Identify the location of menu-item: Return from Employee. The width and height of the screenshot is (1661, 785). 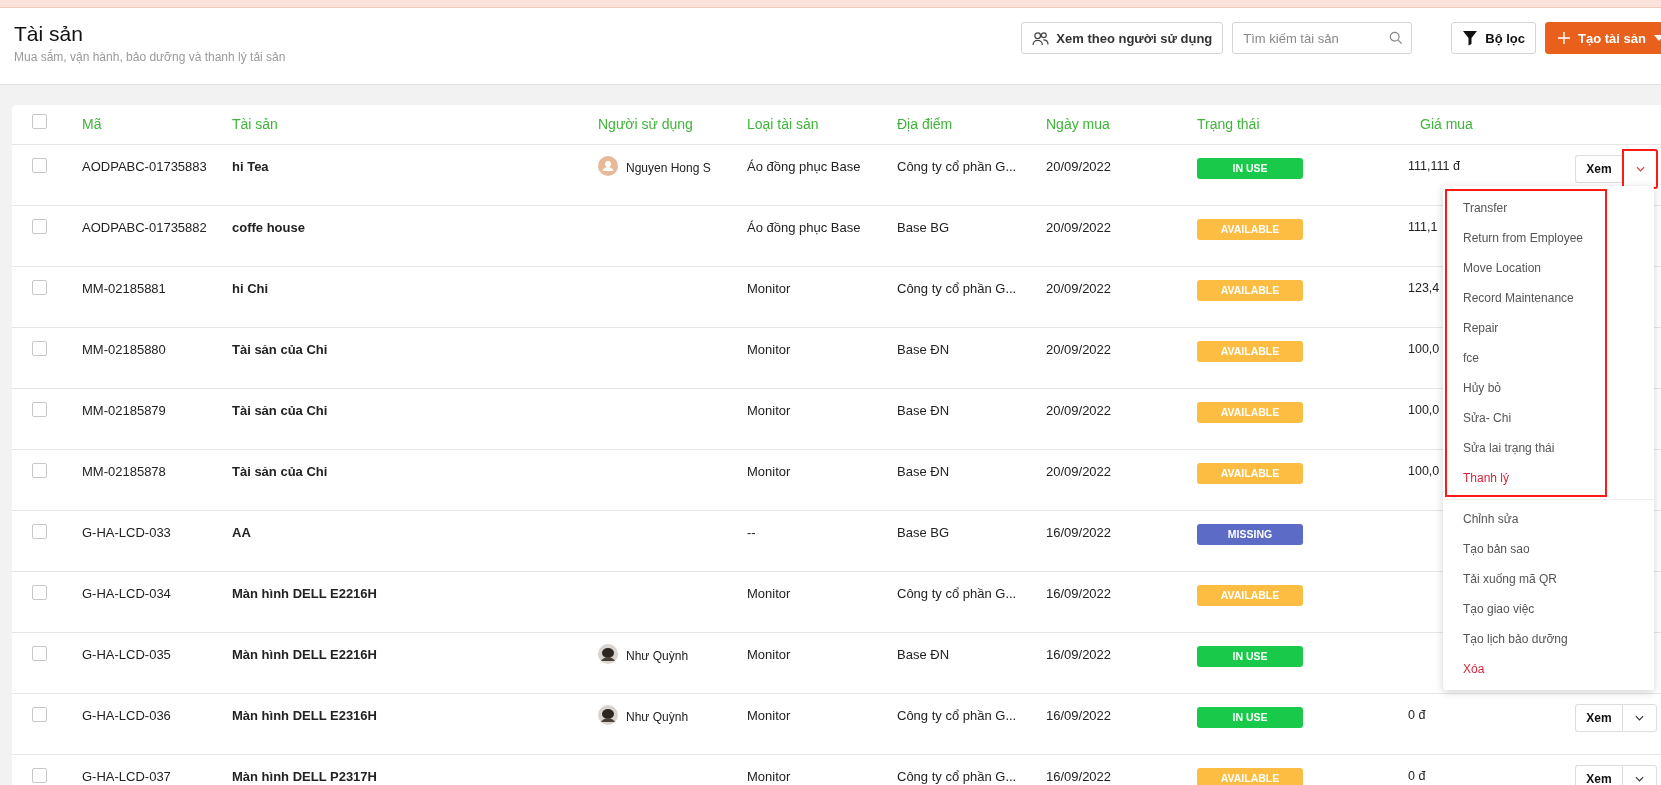
(1526, 238).